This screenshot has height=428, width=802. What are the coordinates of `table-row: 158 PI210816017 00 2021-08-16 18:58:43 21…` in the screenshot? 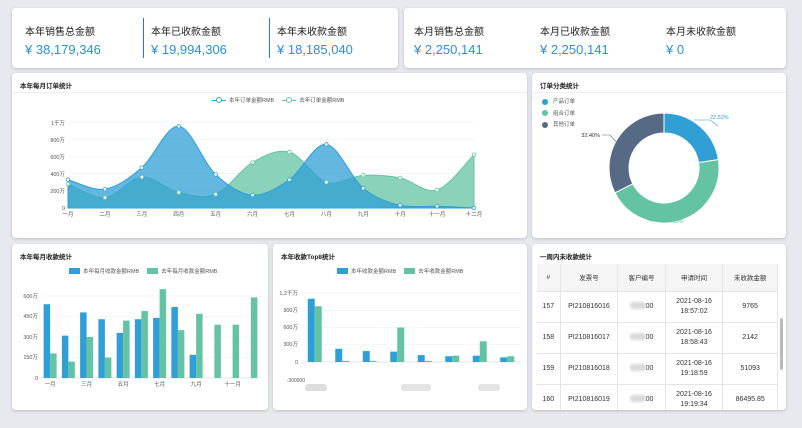 It's located at (657, 338).